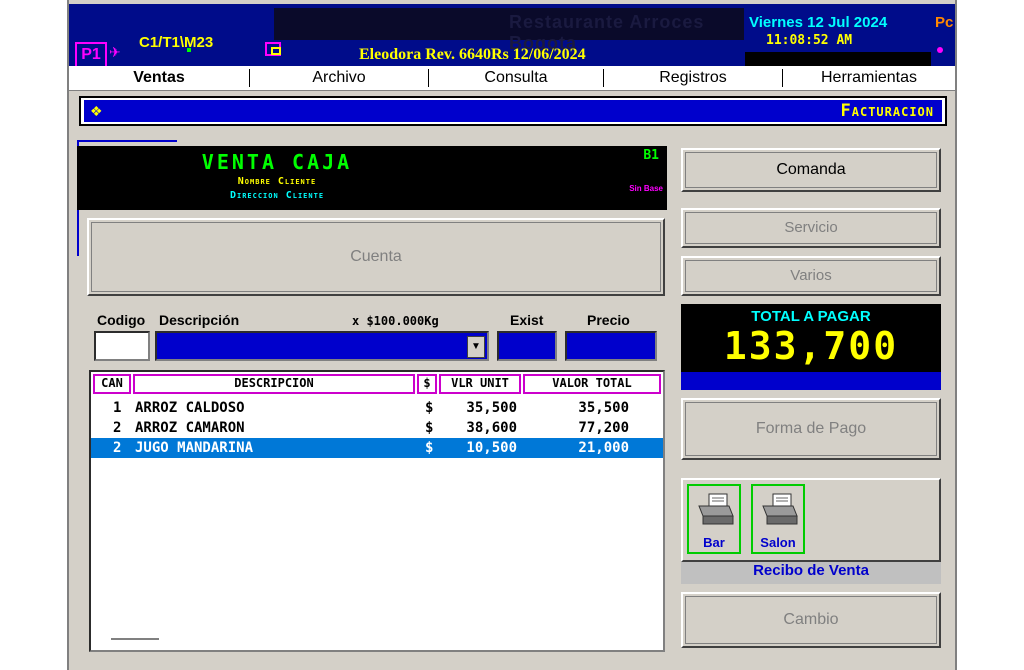 This screenshot has width=1024, height=670. I want to click on cell-total: 21,000, so click(603, 448).